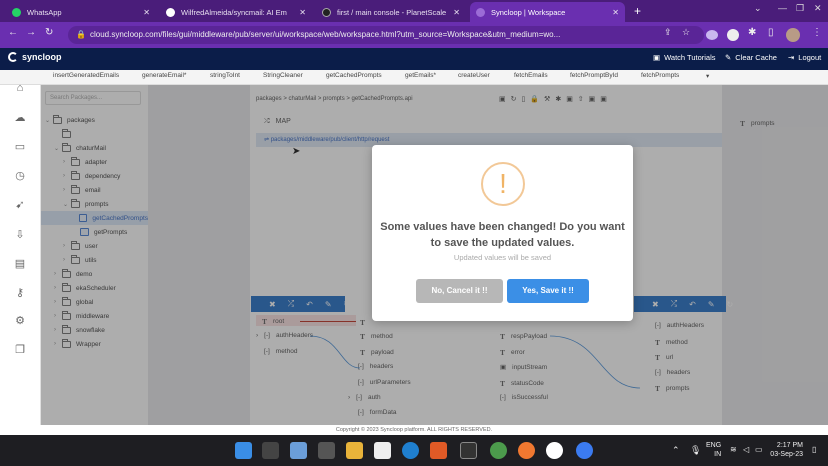 This screenshot has height=466, width=828. What do you see at coordinates (498, 450) in the screenshot?
I see `chrome-icon` at bounding box center [498, 450].